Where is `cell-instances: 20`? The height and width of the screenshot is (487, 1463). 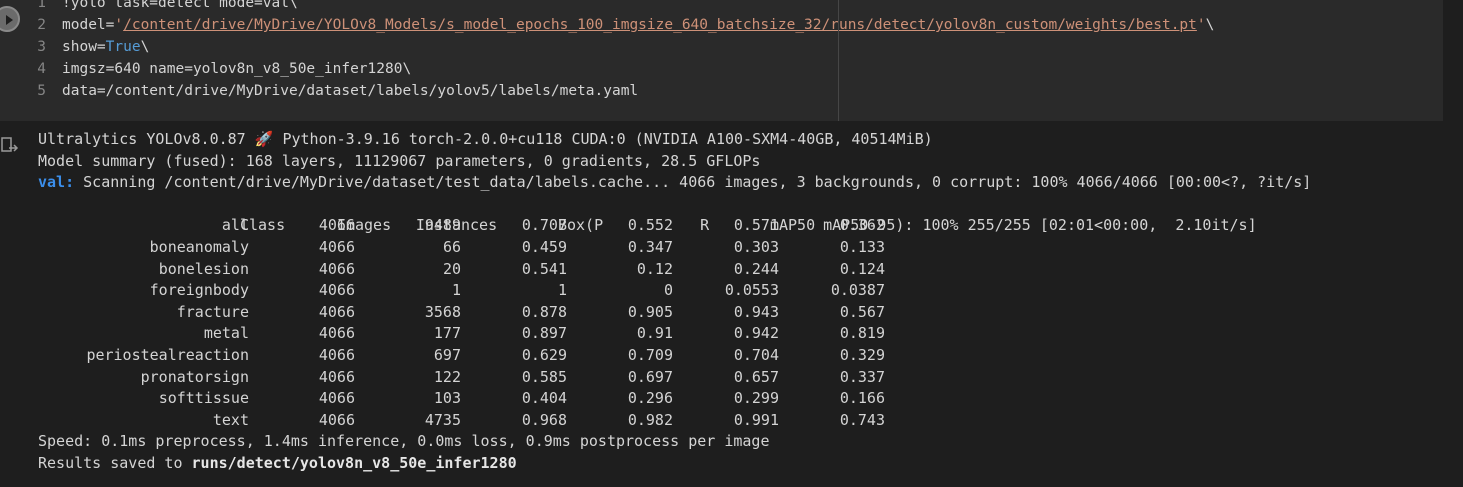
cell-instances: 20 is located at coordinates (451, 268).